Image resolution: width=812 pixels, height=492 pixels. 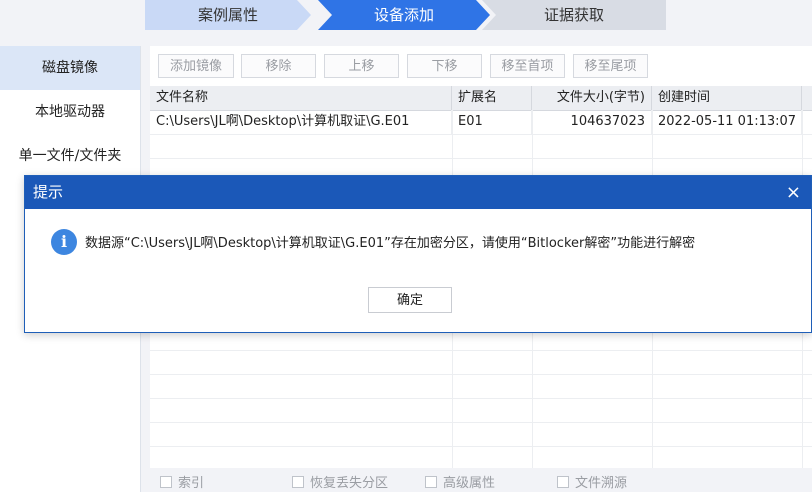 What do you see at coordinates (418, 192) in the screenshot?
I see `dialog-title: 提示` at bounding box center [418, 192].